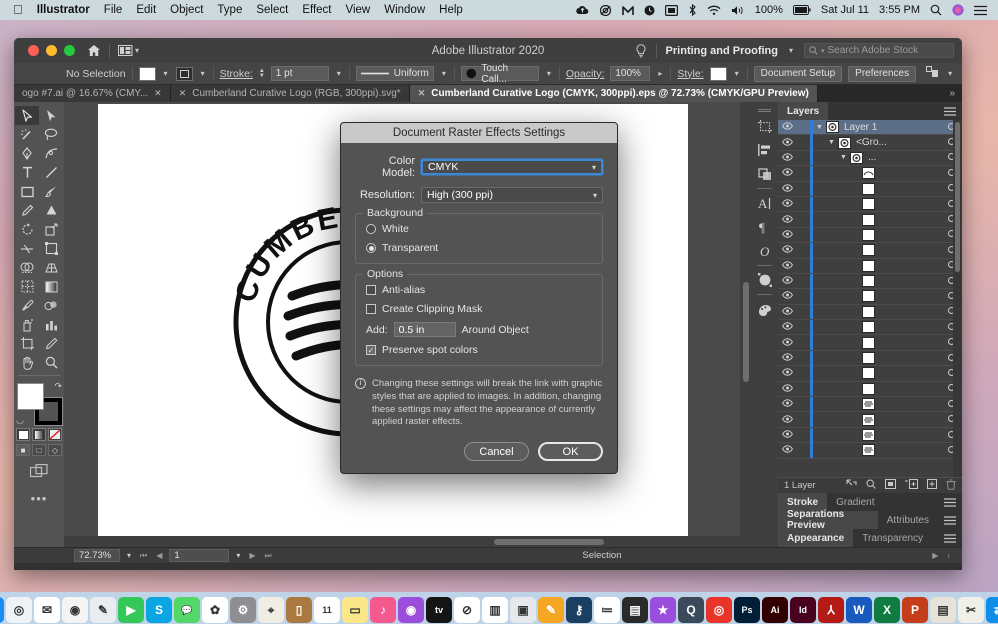  Describe the element at coordinates (692, 10) in the screenshot. I see `bluetooth-icon` at that location.